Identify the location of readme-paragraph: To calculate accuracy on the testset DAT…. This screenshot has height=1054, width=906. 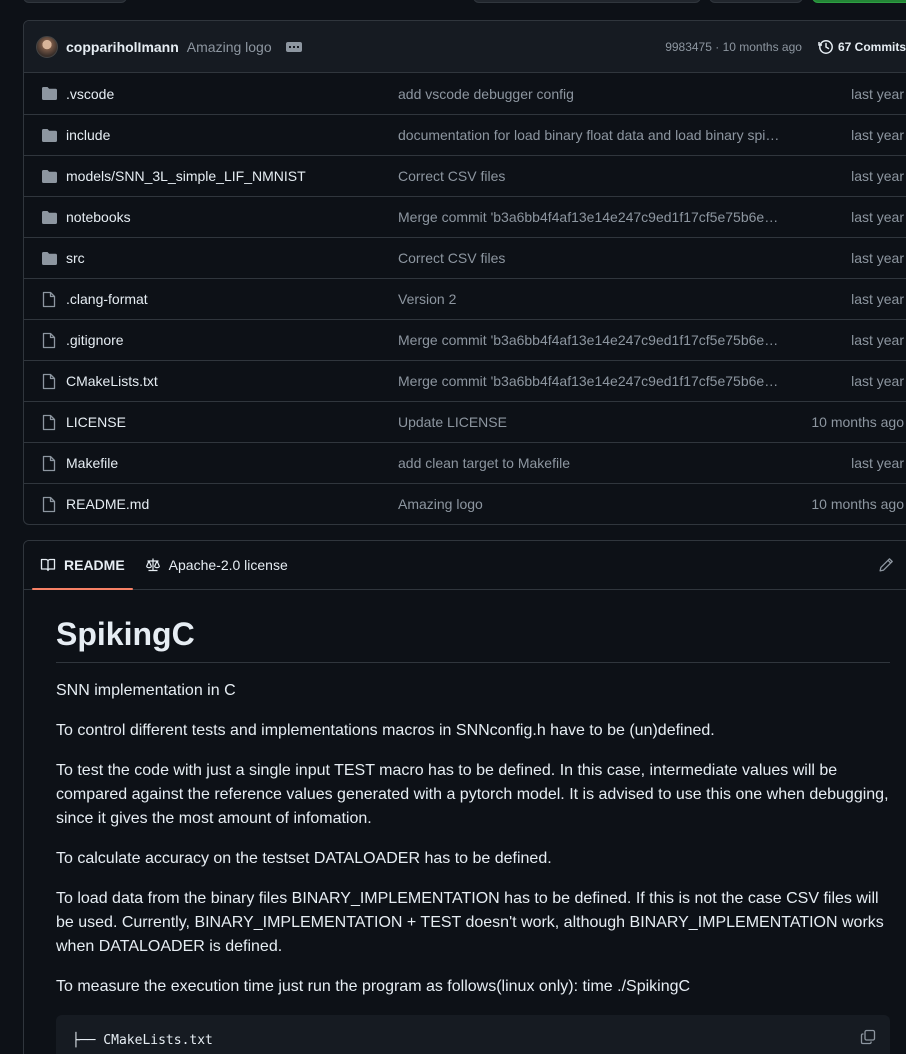
(304, 858).